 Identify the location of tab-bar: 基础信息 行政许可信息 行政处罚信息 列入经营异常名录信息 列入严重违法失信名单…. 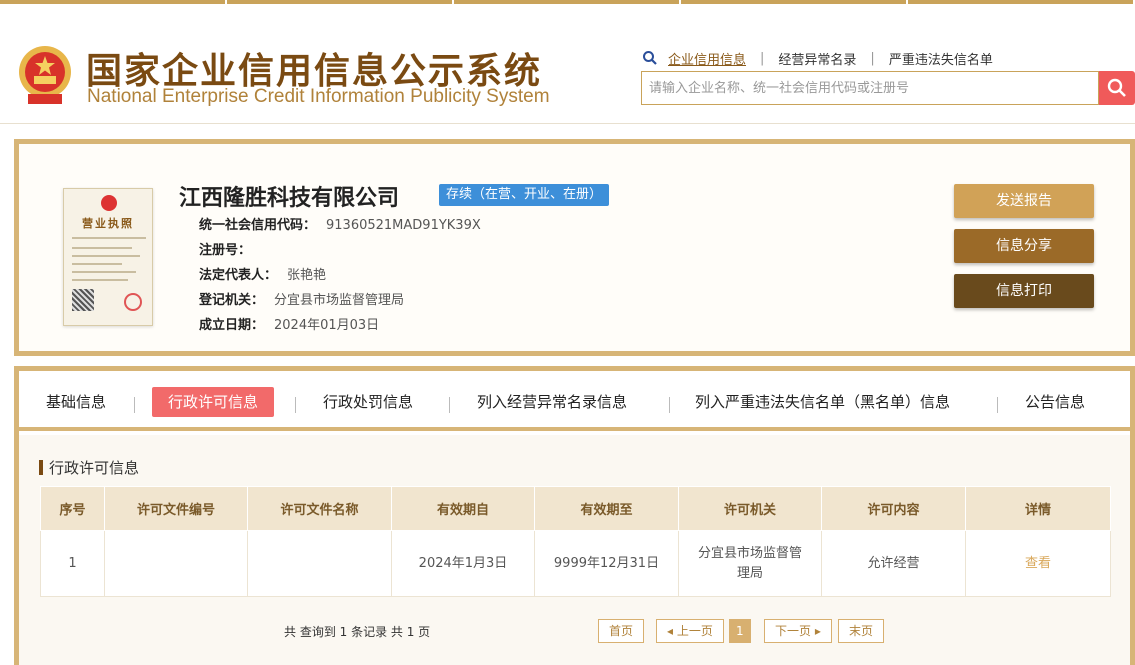
(574, 401).